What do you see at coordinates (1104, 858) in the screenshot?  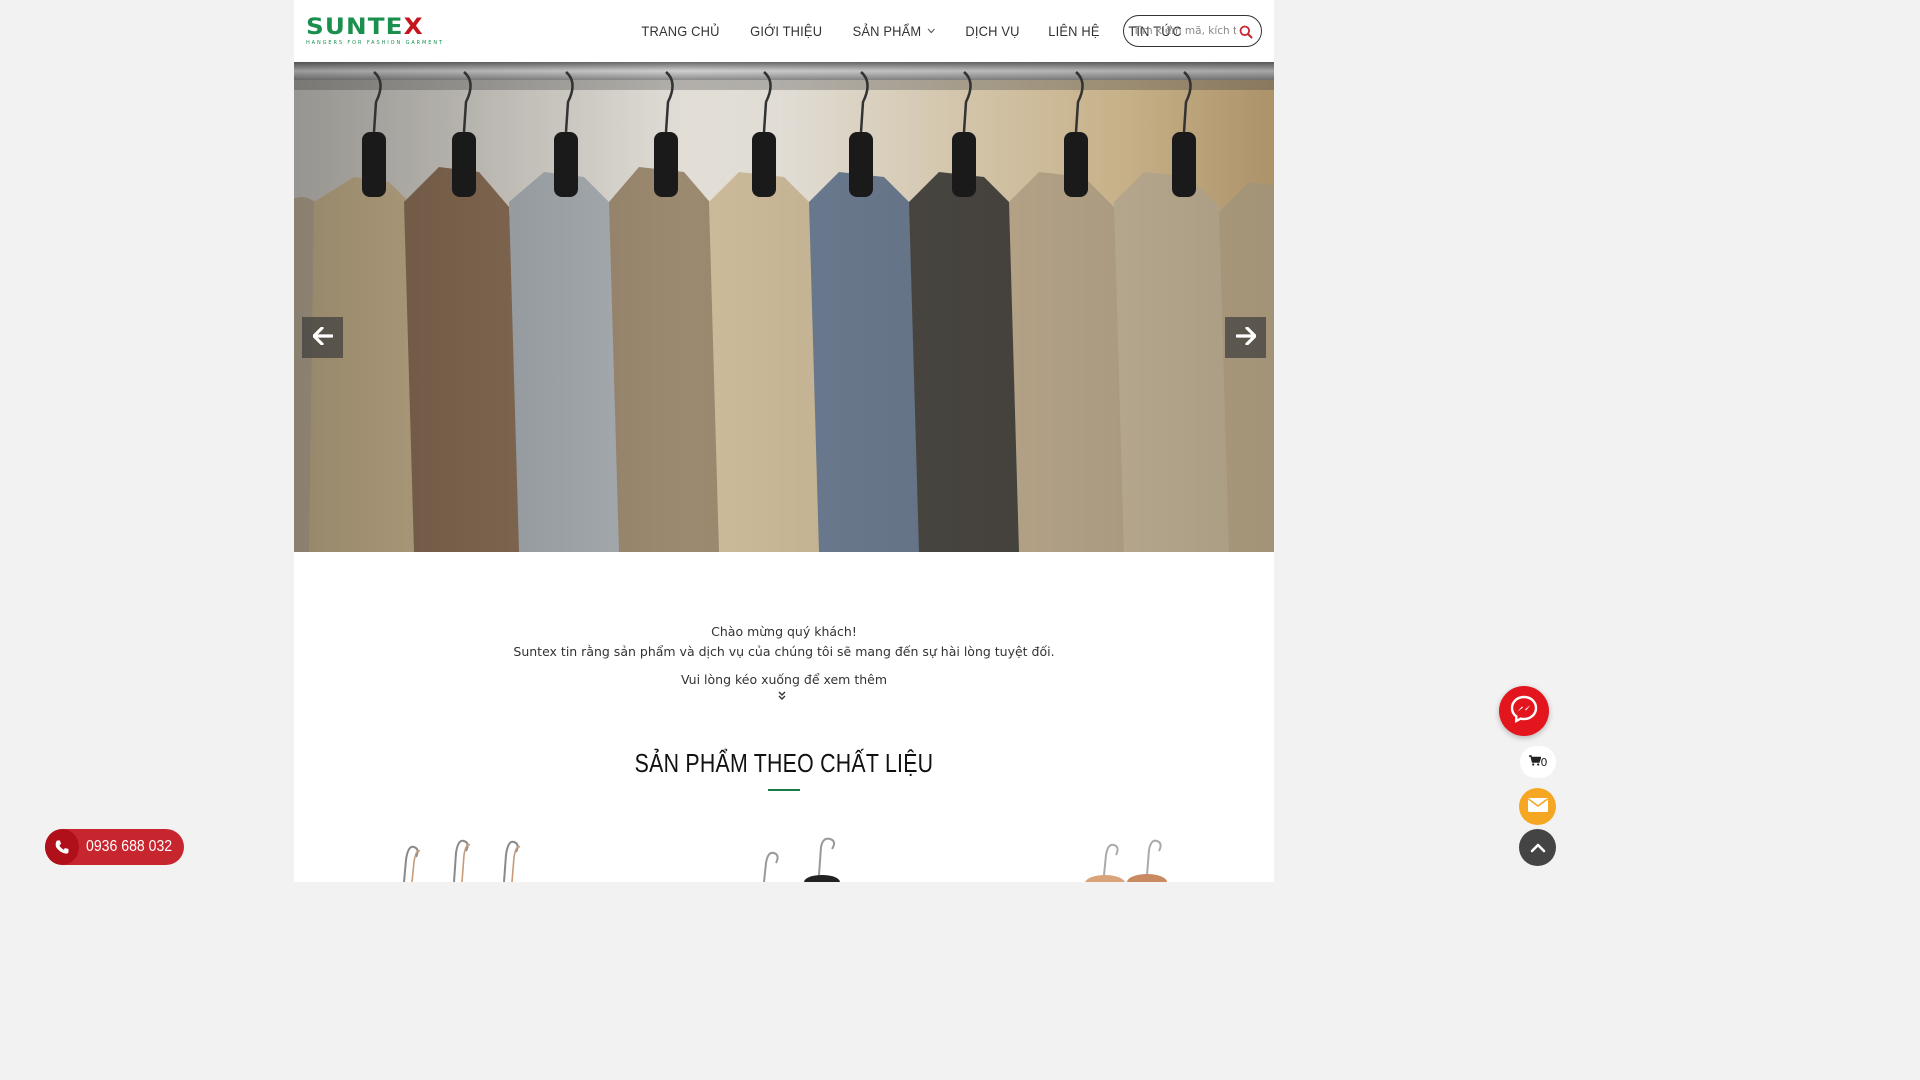 I see `product-image-wooden-hangers` at bounding box center [1104, 858].